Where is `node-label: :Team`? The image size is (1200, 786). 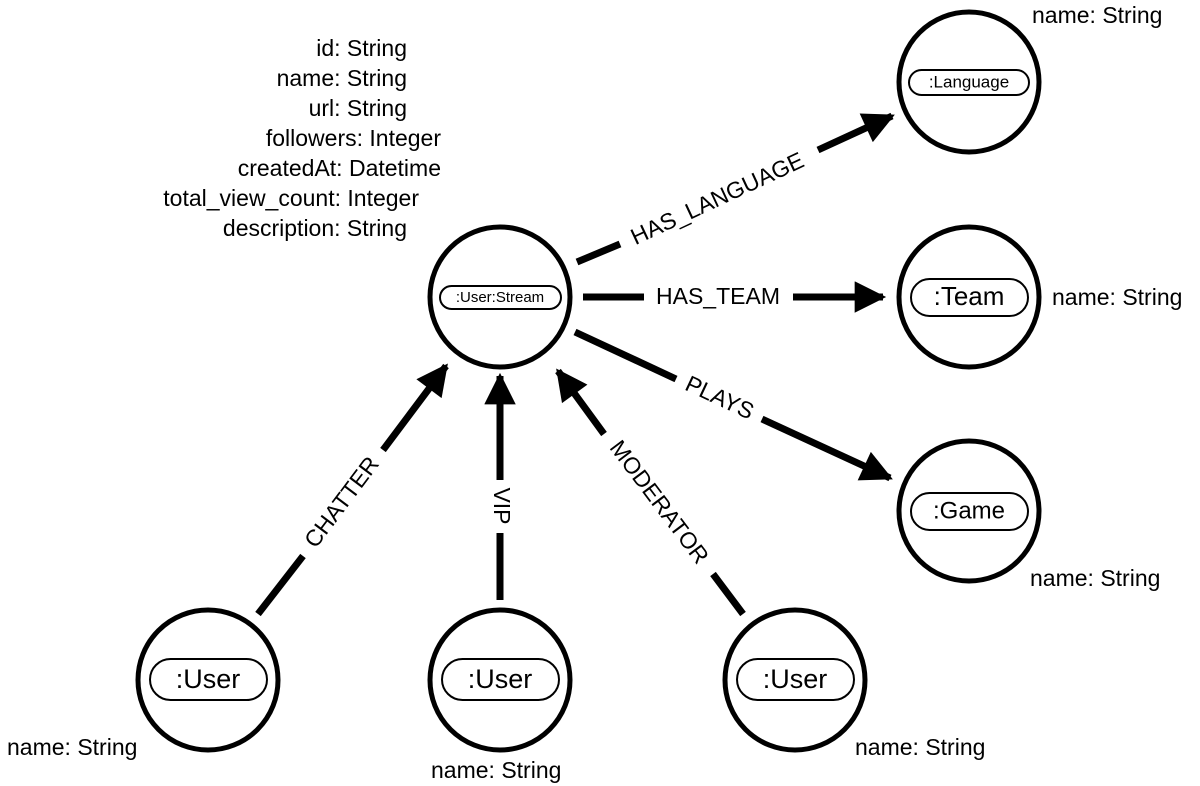 node-label: :Team is located at coordinates (969, 296).